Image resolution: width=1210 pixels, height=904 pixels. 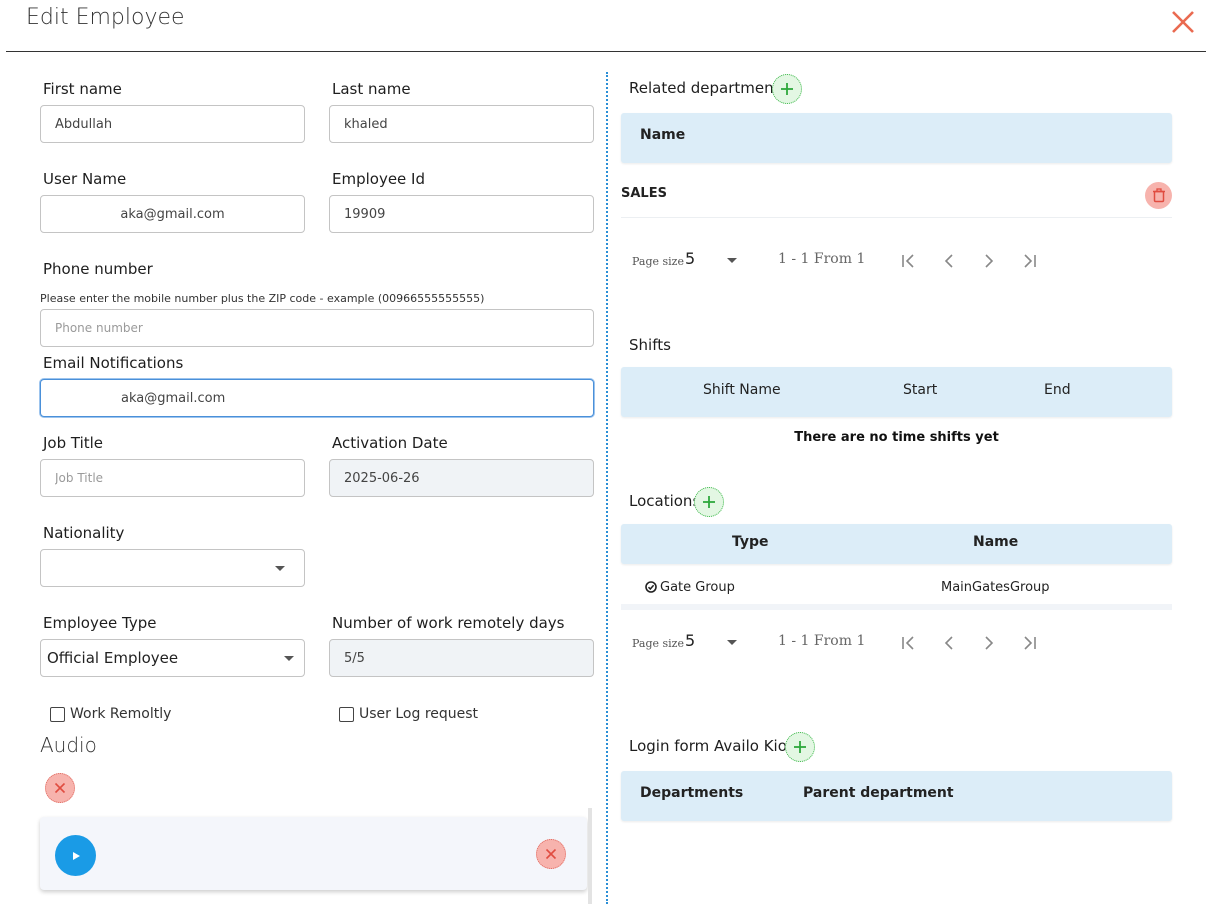 What do you see at coordinates (113, 658) in the screenshot?
I see `employee-type-value: Official Employee` at bounding box center [113, 658].